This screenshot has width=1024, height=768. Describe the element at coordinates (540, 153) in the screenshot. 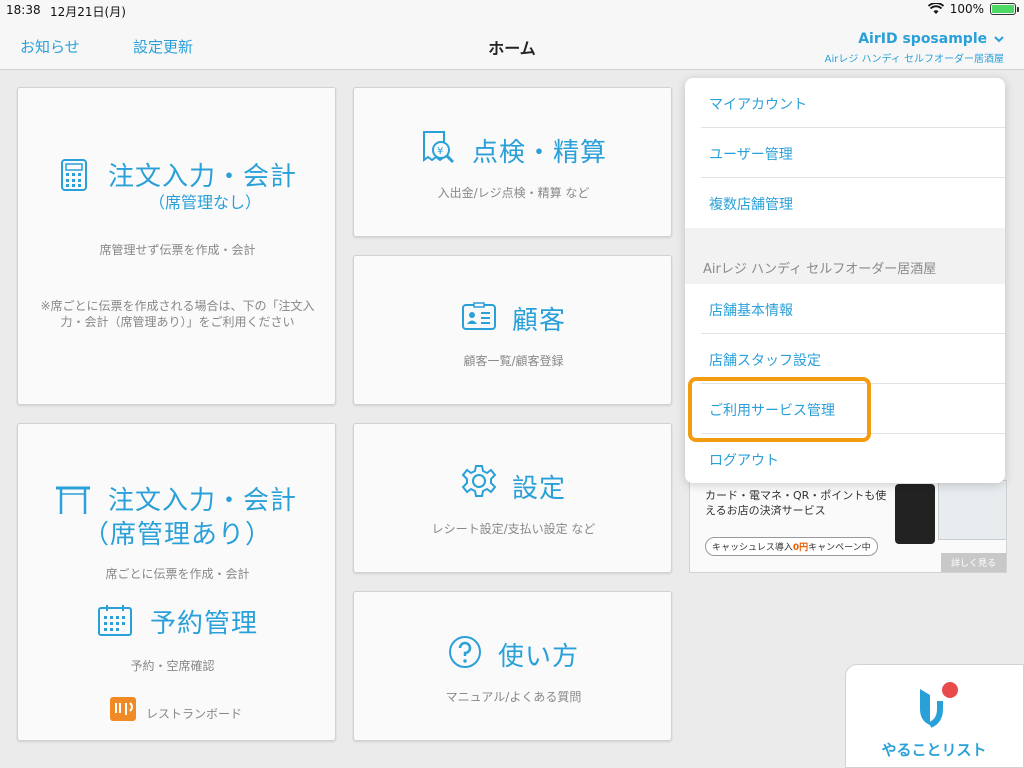

I see `tile-title: 点検・精算` at that location.